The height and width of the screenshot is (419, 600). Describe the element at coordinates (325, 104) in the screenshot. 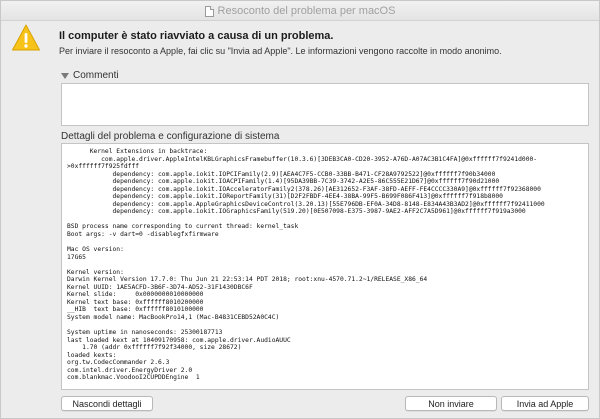

I see `comments-textarea` at that location.